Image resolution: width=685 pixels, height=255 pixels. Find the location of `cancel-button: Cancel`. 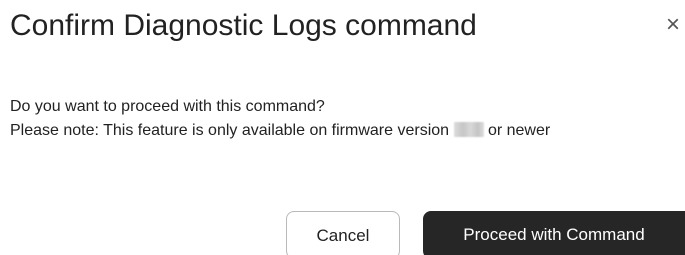

cancel-button: Cancel is located at coordinates (343, 233).